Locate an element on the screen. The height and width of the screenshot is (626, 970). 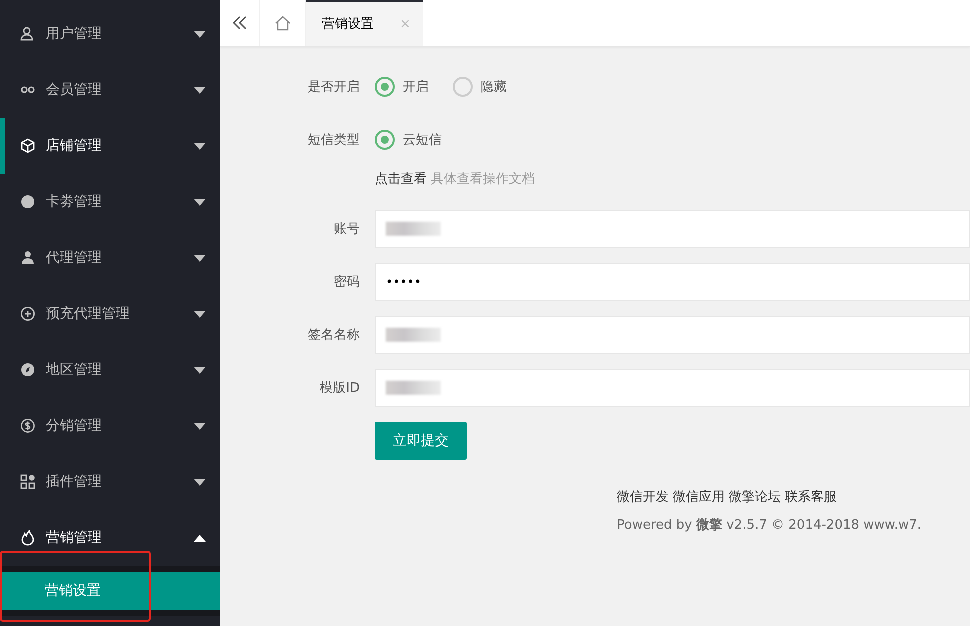
footer-link: 联系客服 is located at coordinates (811, 497).